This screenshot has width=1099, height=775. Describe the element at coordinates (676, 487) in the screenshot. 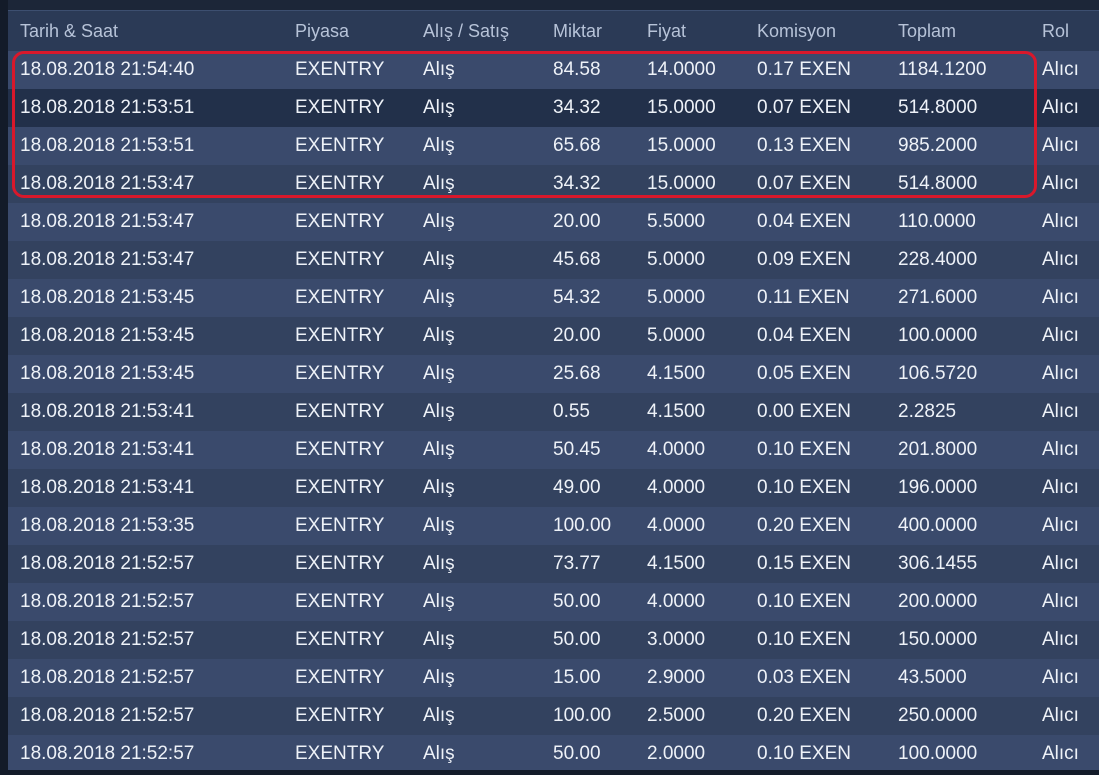

I see `cell-price: 4.0000` at that location.